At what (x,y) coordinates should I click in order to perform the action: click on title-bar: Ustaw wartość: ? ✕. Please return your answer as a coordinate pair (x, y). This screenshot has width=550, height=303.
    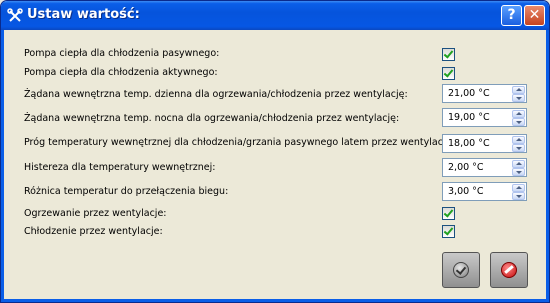
    Looking at the image, I should click on (275, 15).